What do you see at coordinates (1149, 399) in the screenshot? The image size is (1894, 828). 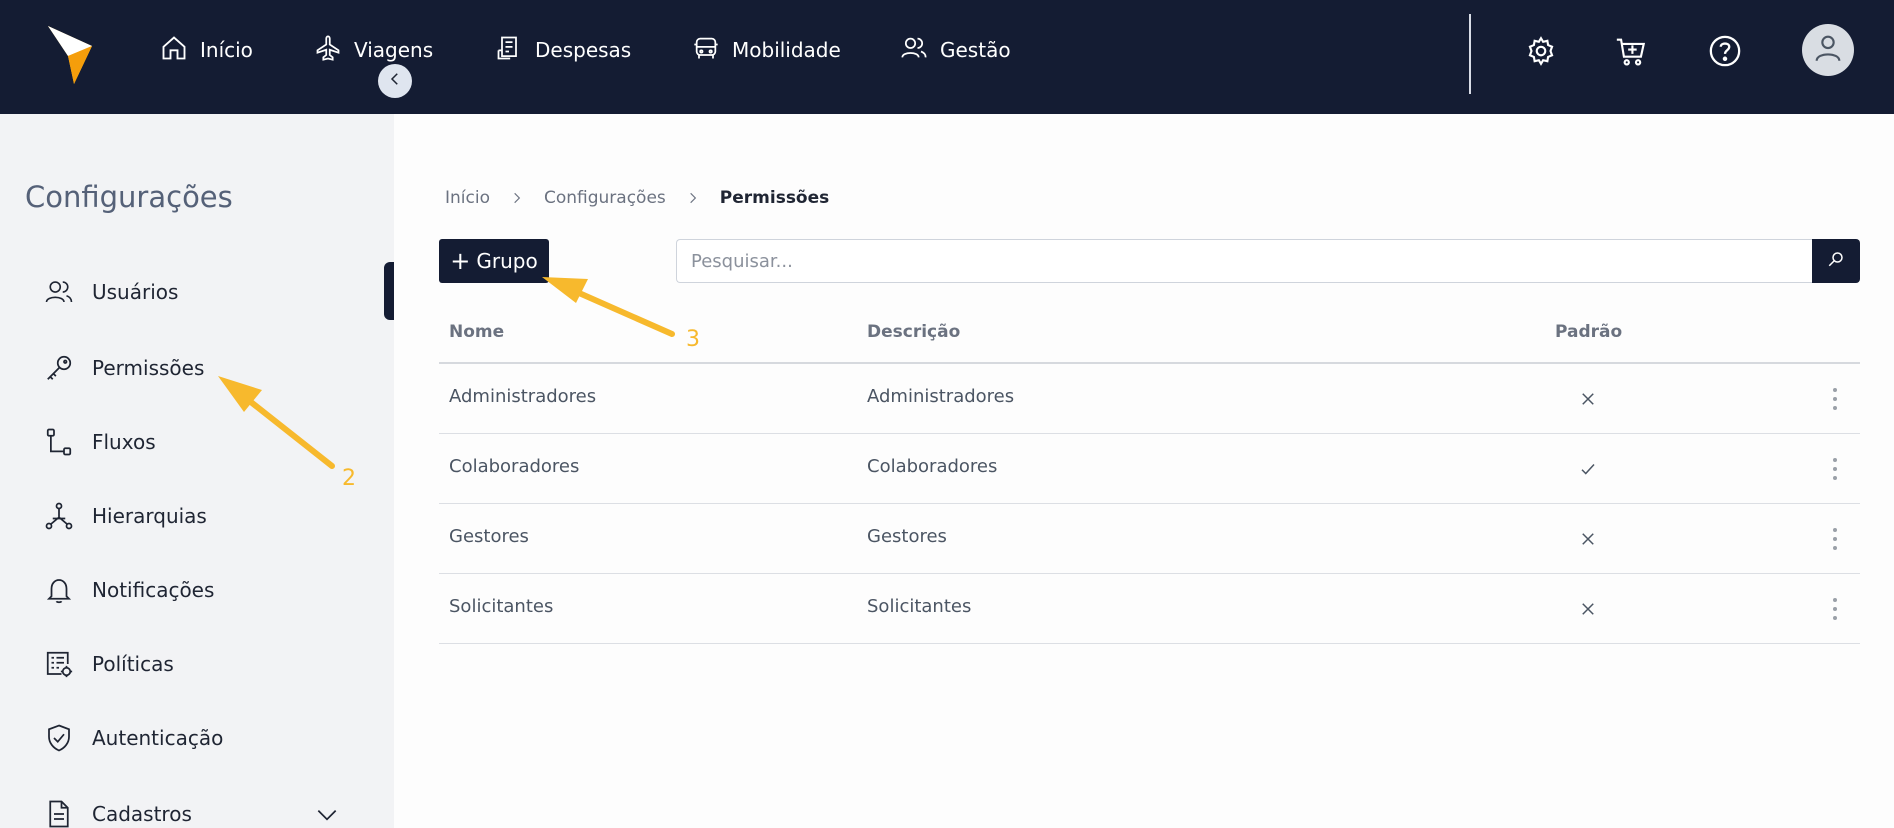 I see `table-row: Administradores Administradores` at bounding box center [1149, 399].